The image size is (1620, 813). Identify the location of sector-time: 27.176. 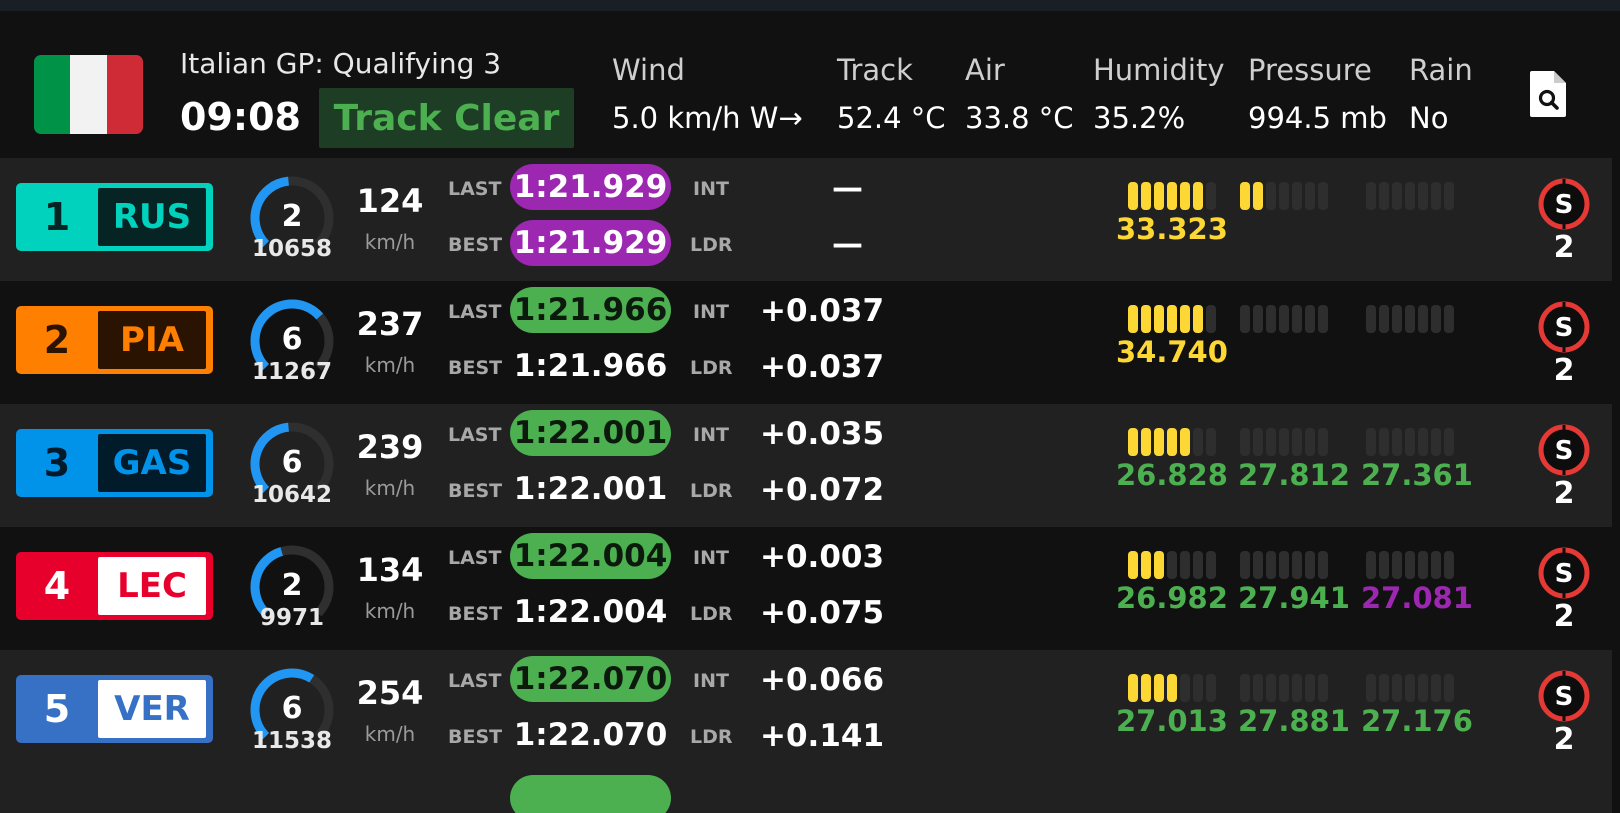
(1417, 721).